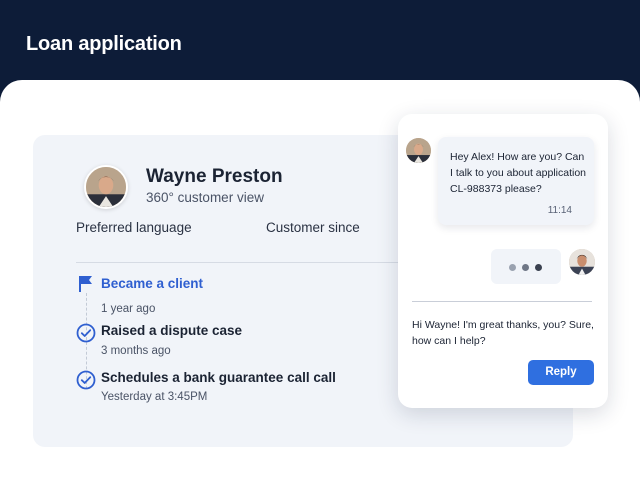 Image resolution: width=640 pixels, height=480 pixels. Describe the element at coordinates (218, 377) in the screenshot. I see `timeline-item-title: Schedules a bank guarantee call call` at that location.